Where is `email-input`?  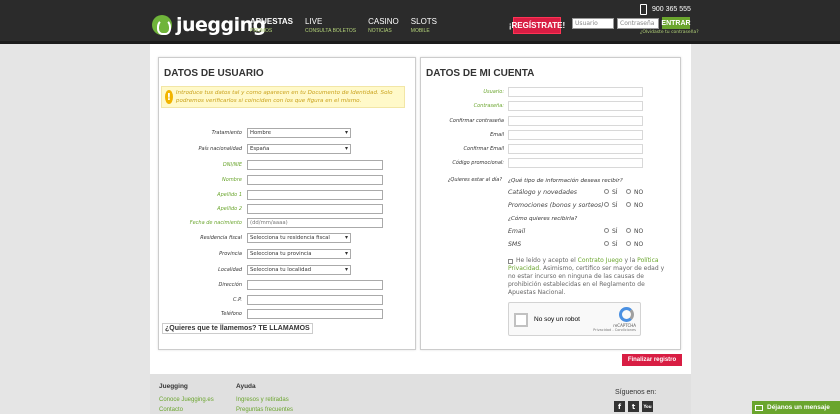
email-input is located at coordinates (575, 135).